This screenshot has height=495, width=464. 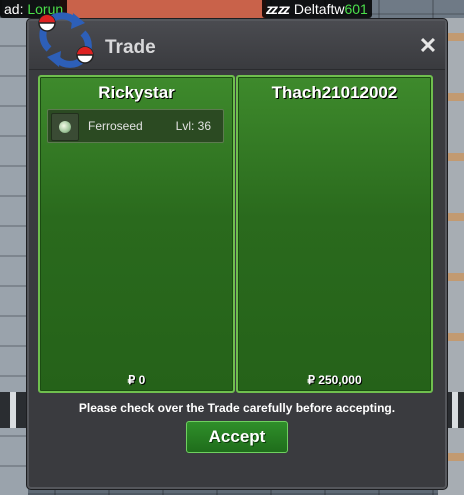 I want to click on pokemon-slot: Ferroseed Lvl: 36, so click(x=135, y=126).